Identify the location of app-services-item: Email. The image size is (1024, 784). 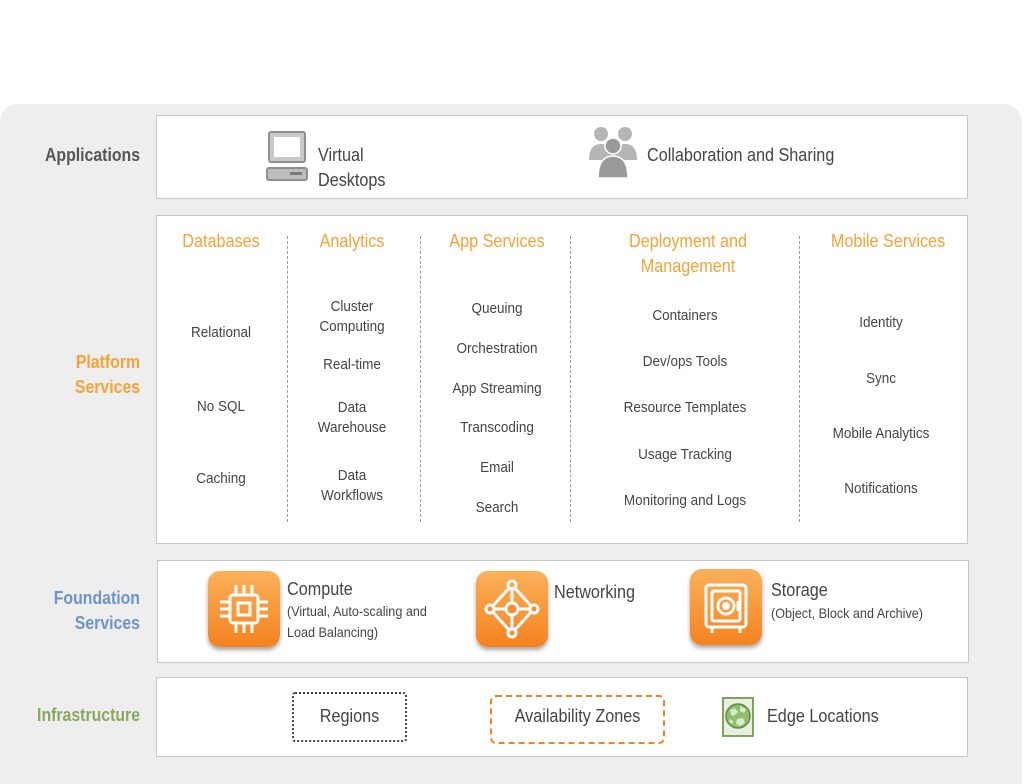
(497, 467).